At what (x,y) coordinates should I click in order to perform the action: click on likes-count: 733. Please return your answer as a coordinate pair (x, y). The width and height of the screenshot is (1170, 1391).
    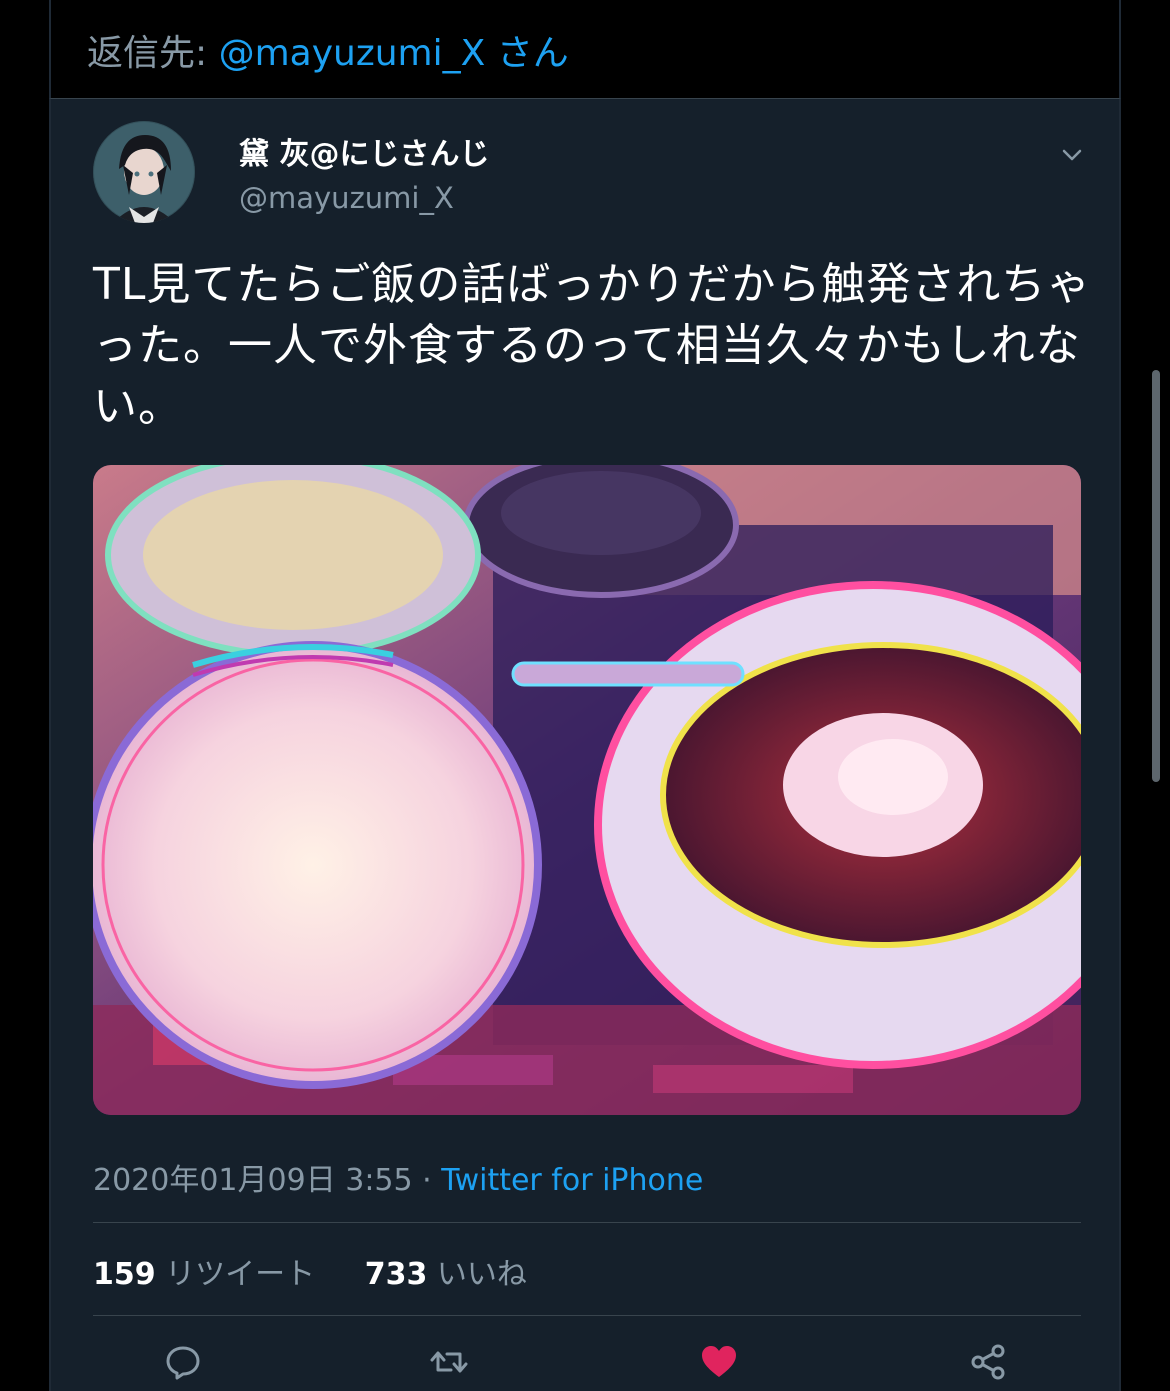
    Looking at the image, I should click on (396, 1274).